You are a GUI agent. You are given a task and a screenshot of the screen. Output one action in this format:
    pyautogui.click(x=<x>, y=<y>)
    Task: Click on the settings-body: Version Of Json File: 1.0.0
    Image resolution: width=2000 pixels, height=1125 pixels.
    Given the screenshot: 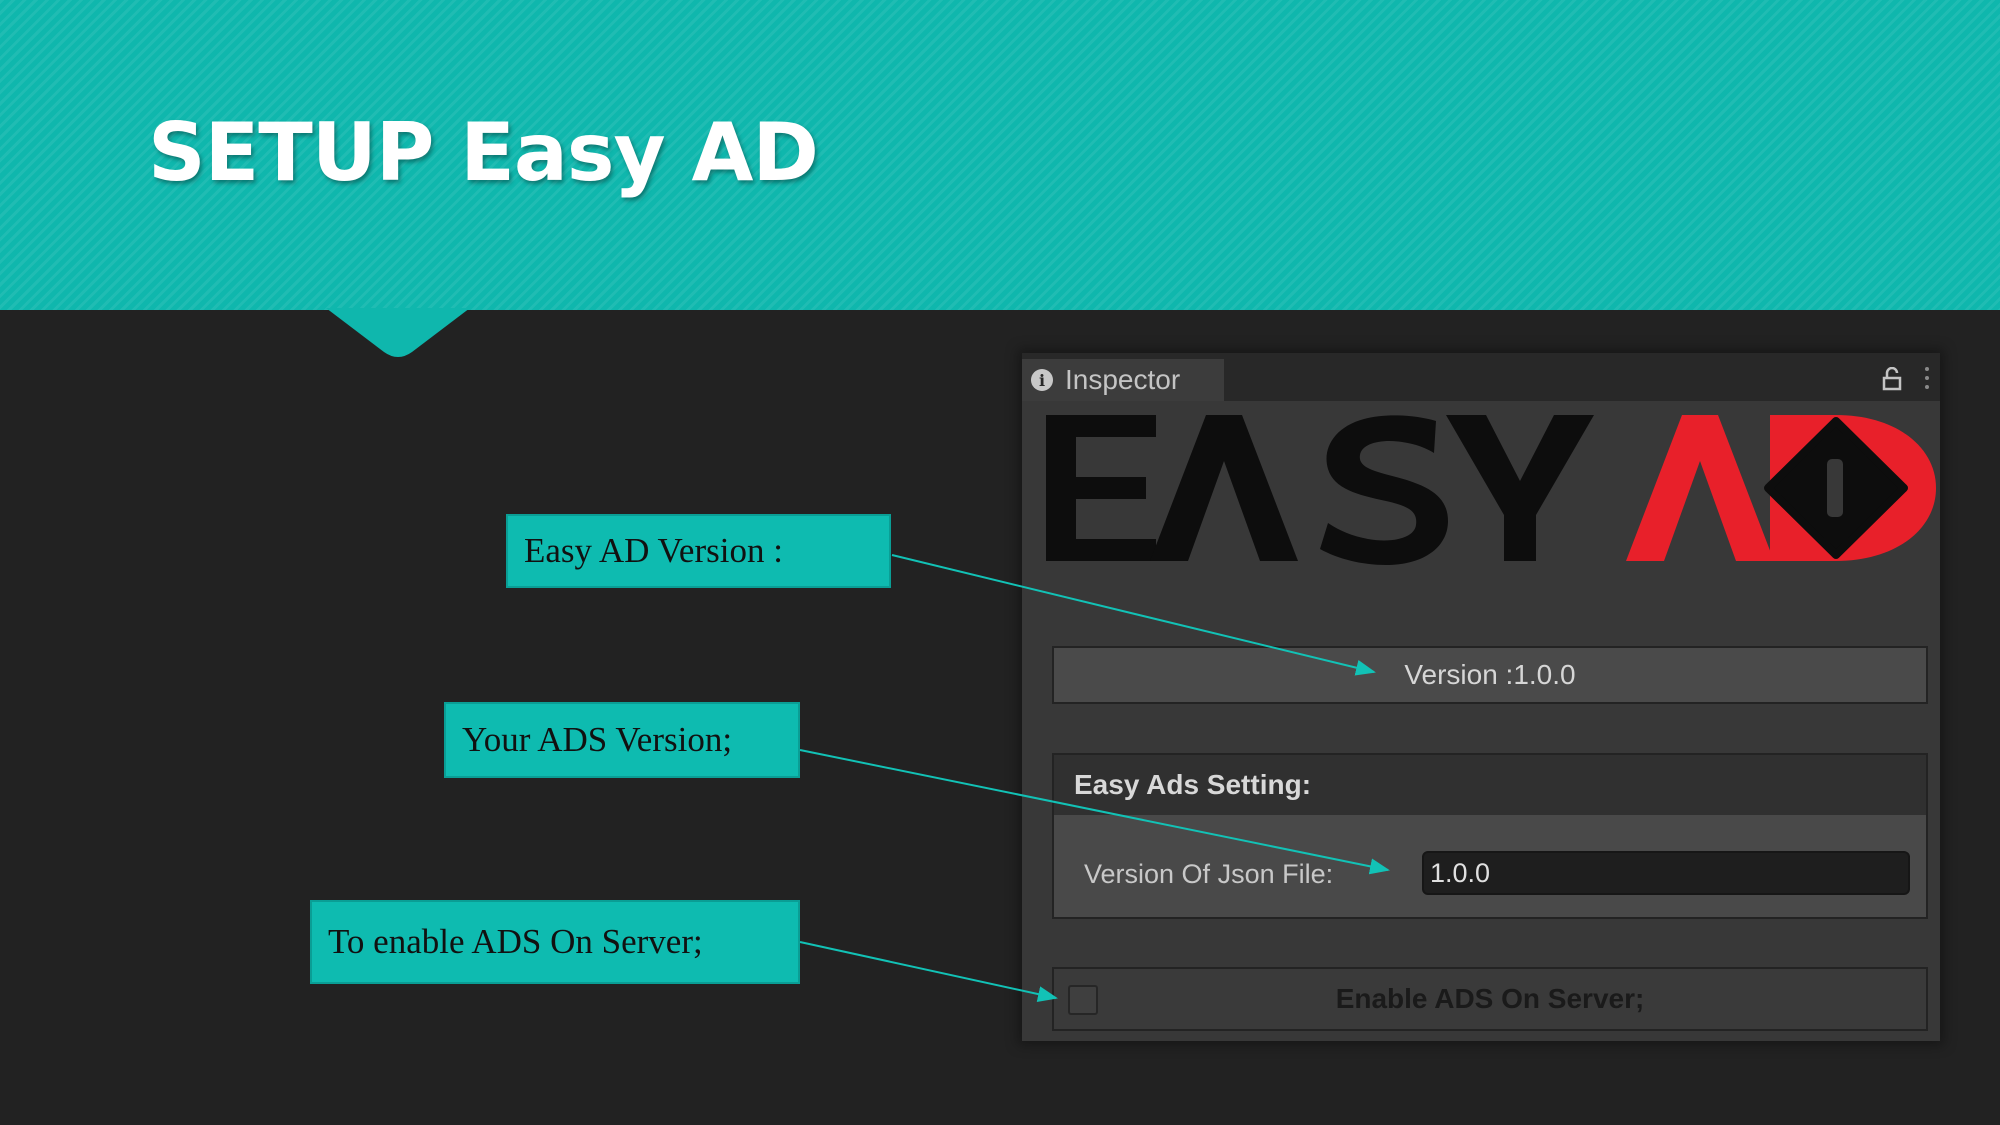 What is the action you would take?
    pyautogui.click(x=1490, y=866)
    